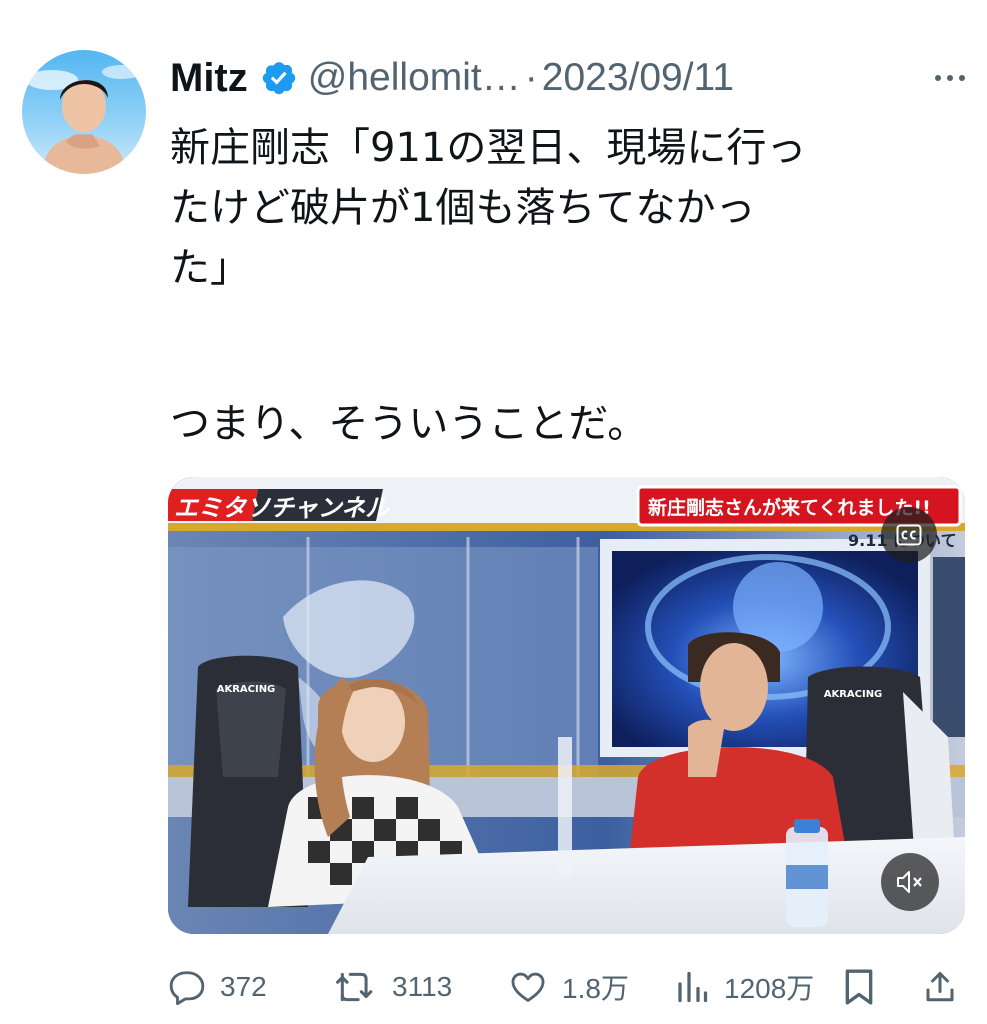 The height and width of the screenshot is (1024, 987). Describe the element at coordinates (422, 986) in the screenshot. I see `repost-count: 3113` at that location.